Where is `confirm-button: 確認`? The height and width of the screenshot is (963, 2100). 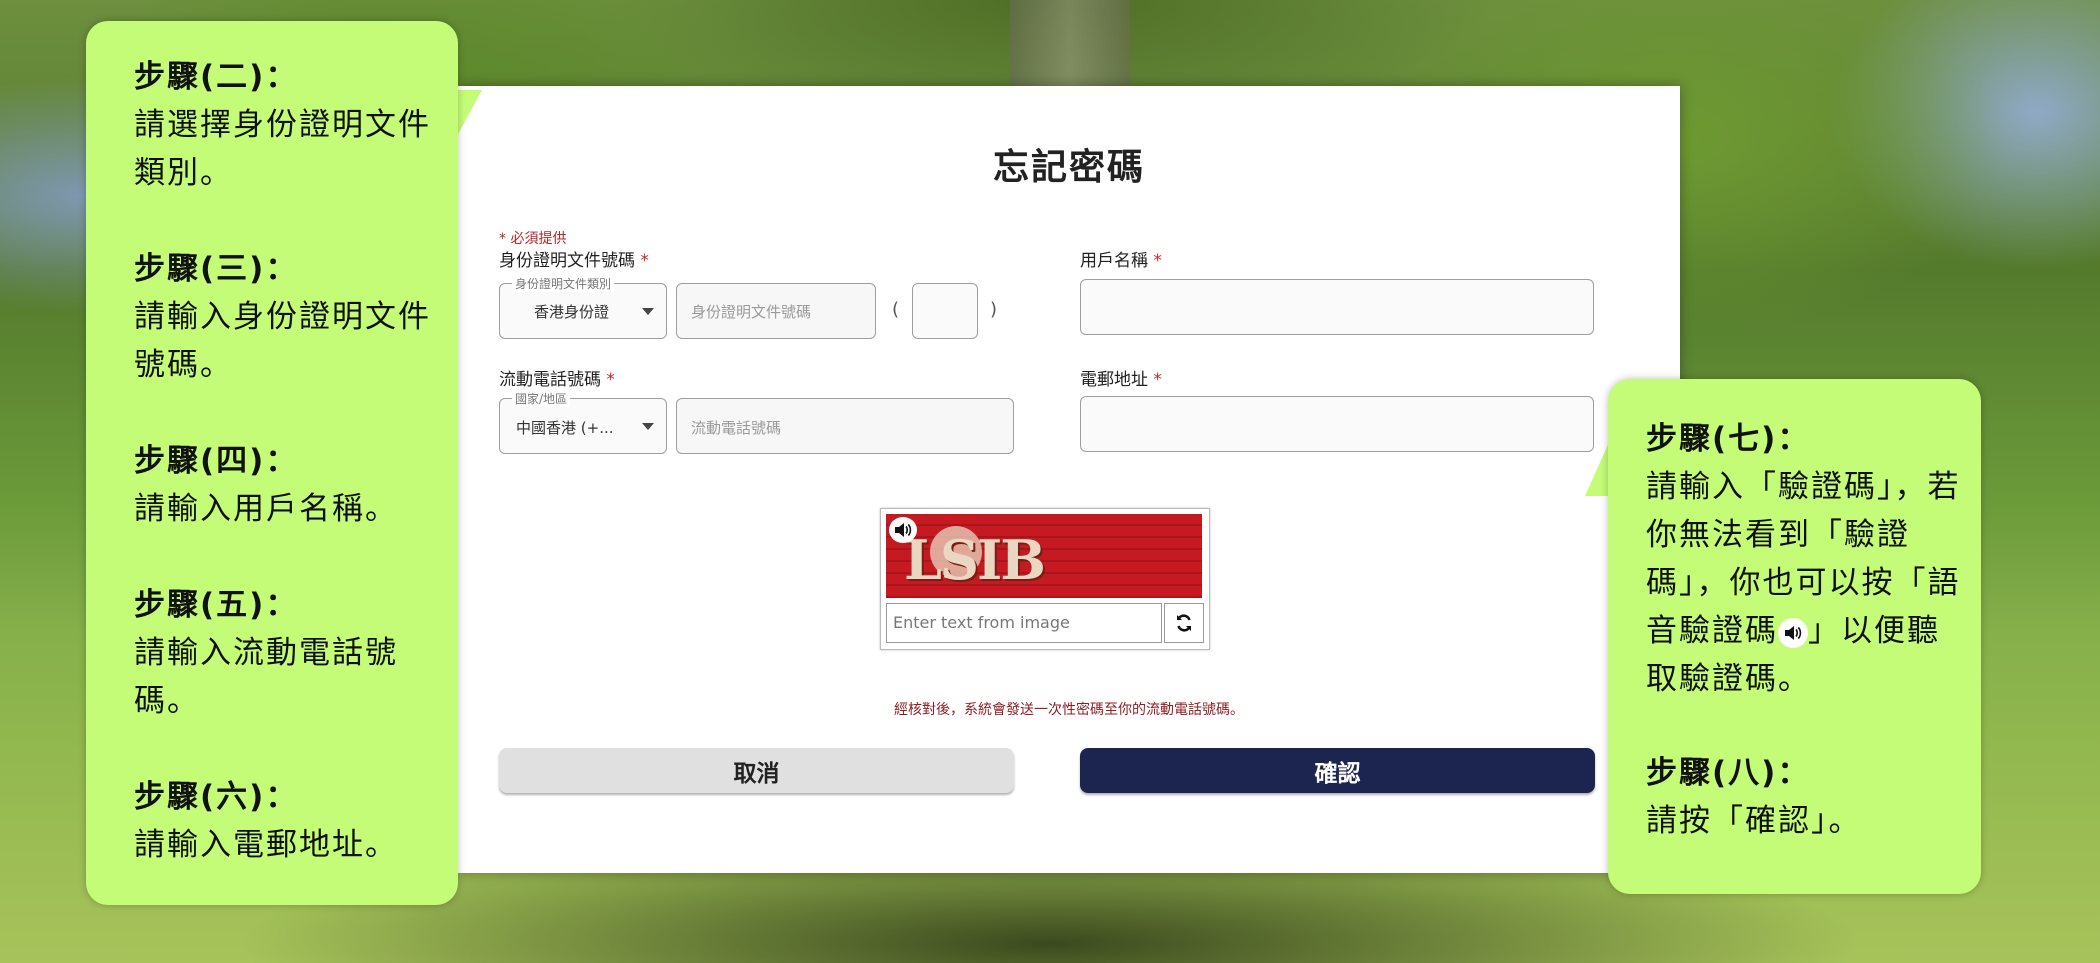
confirm-button: 確認 is located at coordinates (1337, 770).